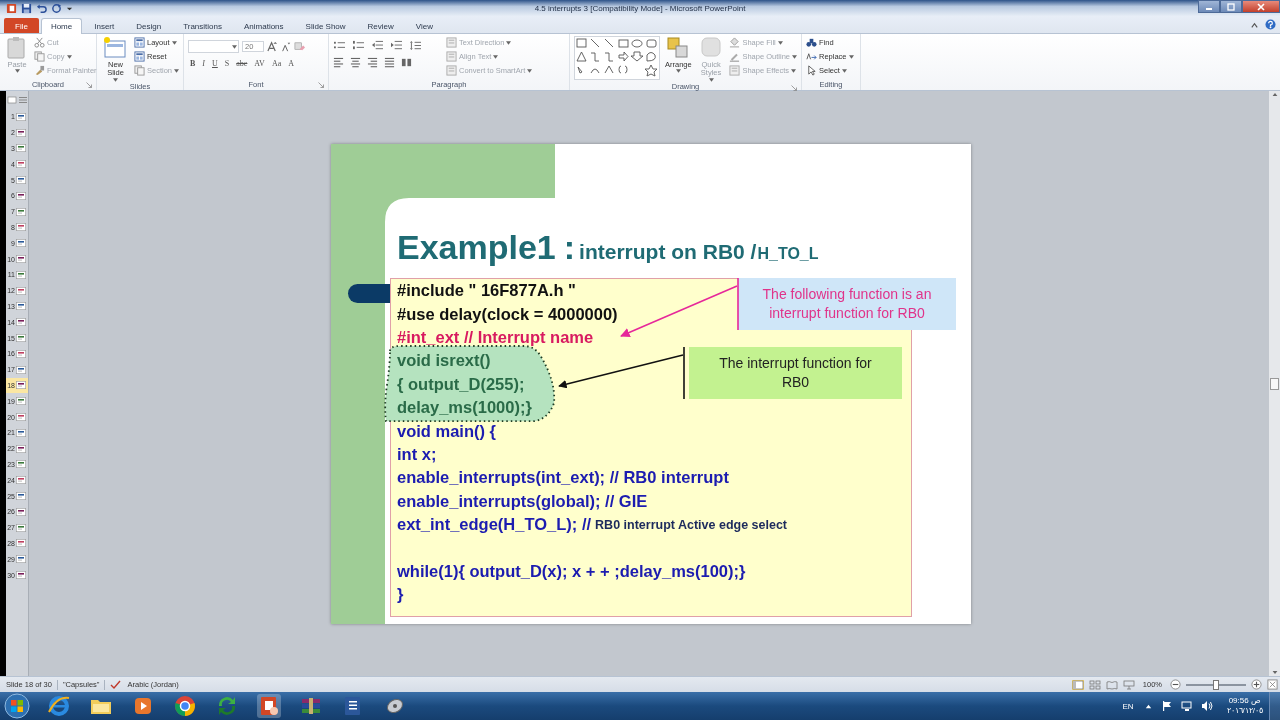 The width and height of the screenshot is (1280, 720). I want to click on code-line: enable_interrupts(global); // GIE, so click(522, 501).